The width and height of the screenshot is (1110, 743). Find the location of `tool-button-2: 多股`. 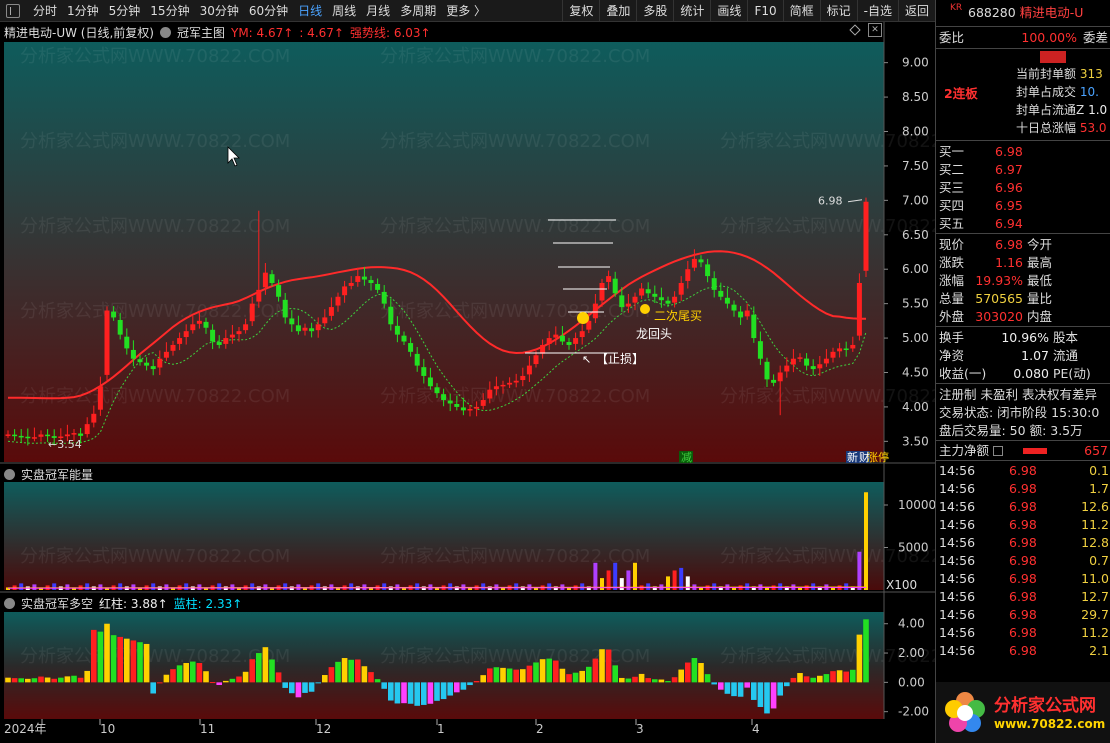

tool-button-2: 多股 is located at coordinates (654, 11).